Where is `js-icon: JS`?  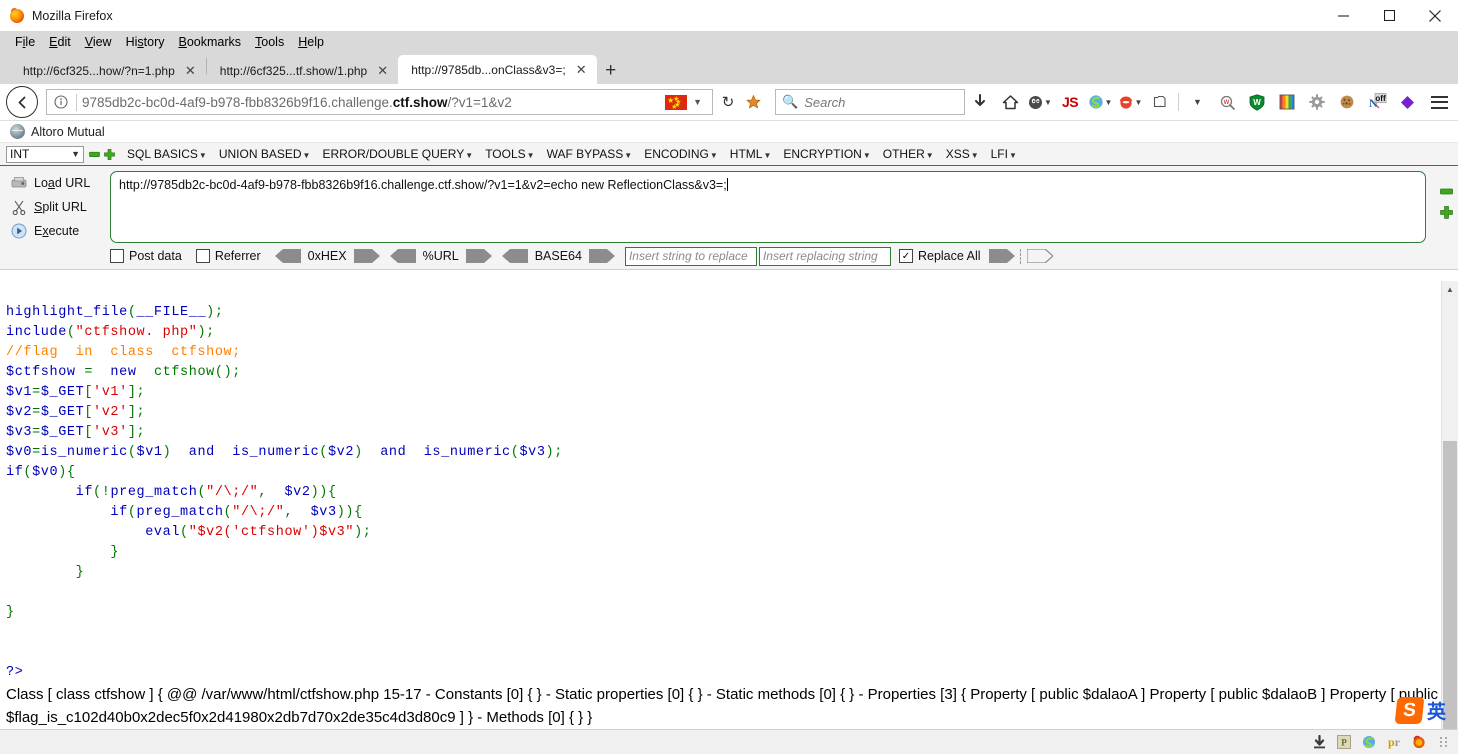 js-icon: JS is located at coordinates (1070, 102).